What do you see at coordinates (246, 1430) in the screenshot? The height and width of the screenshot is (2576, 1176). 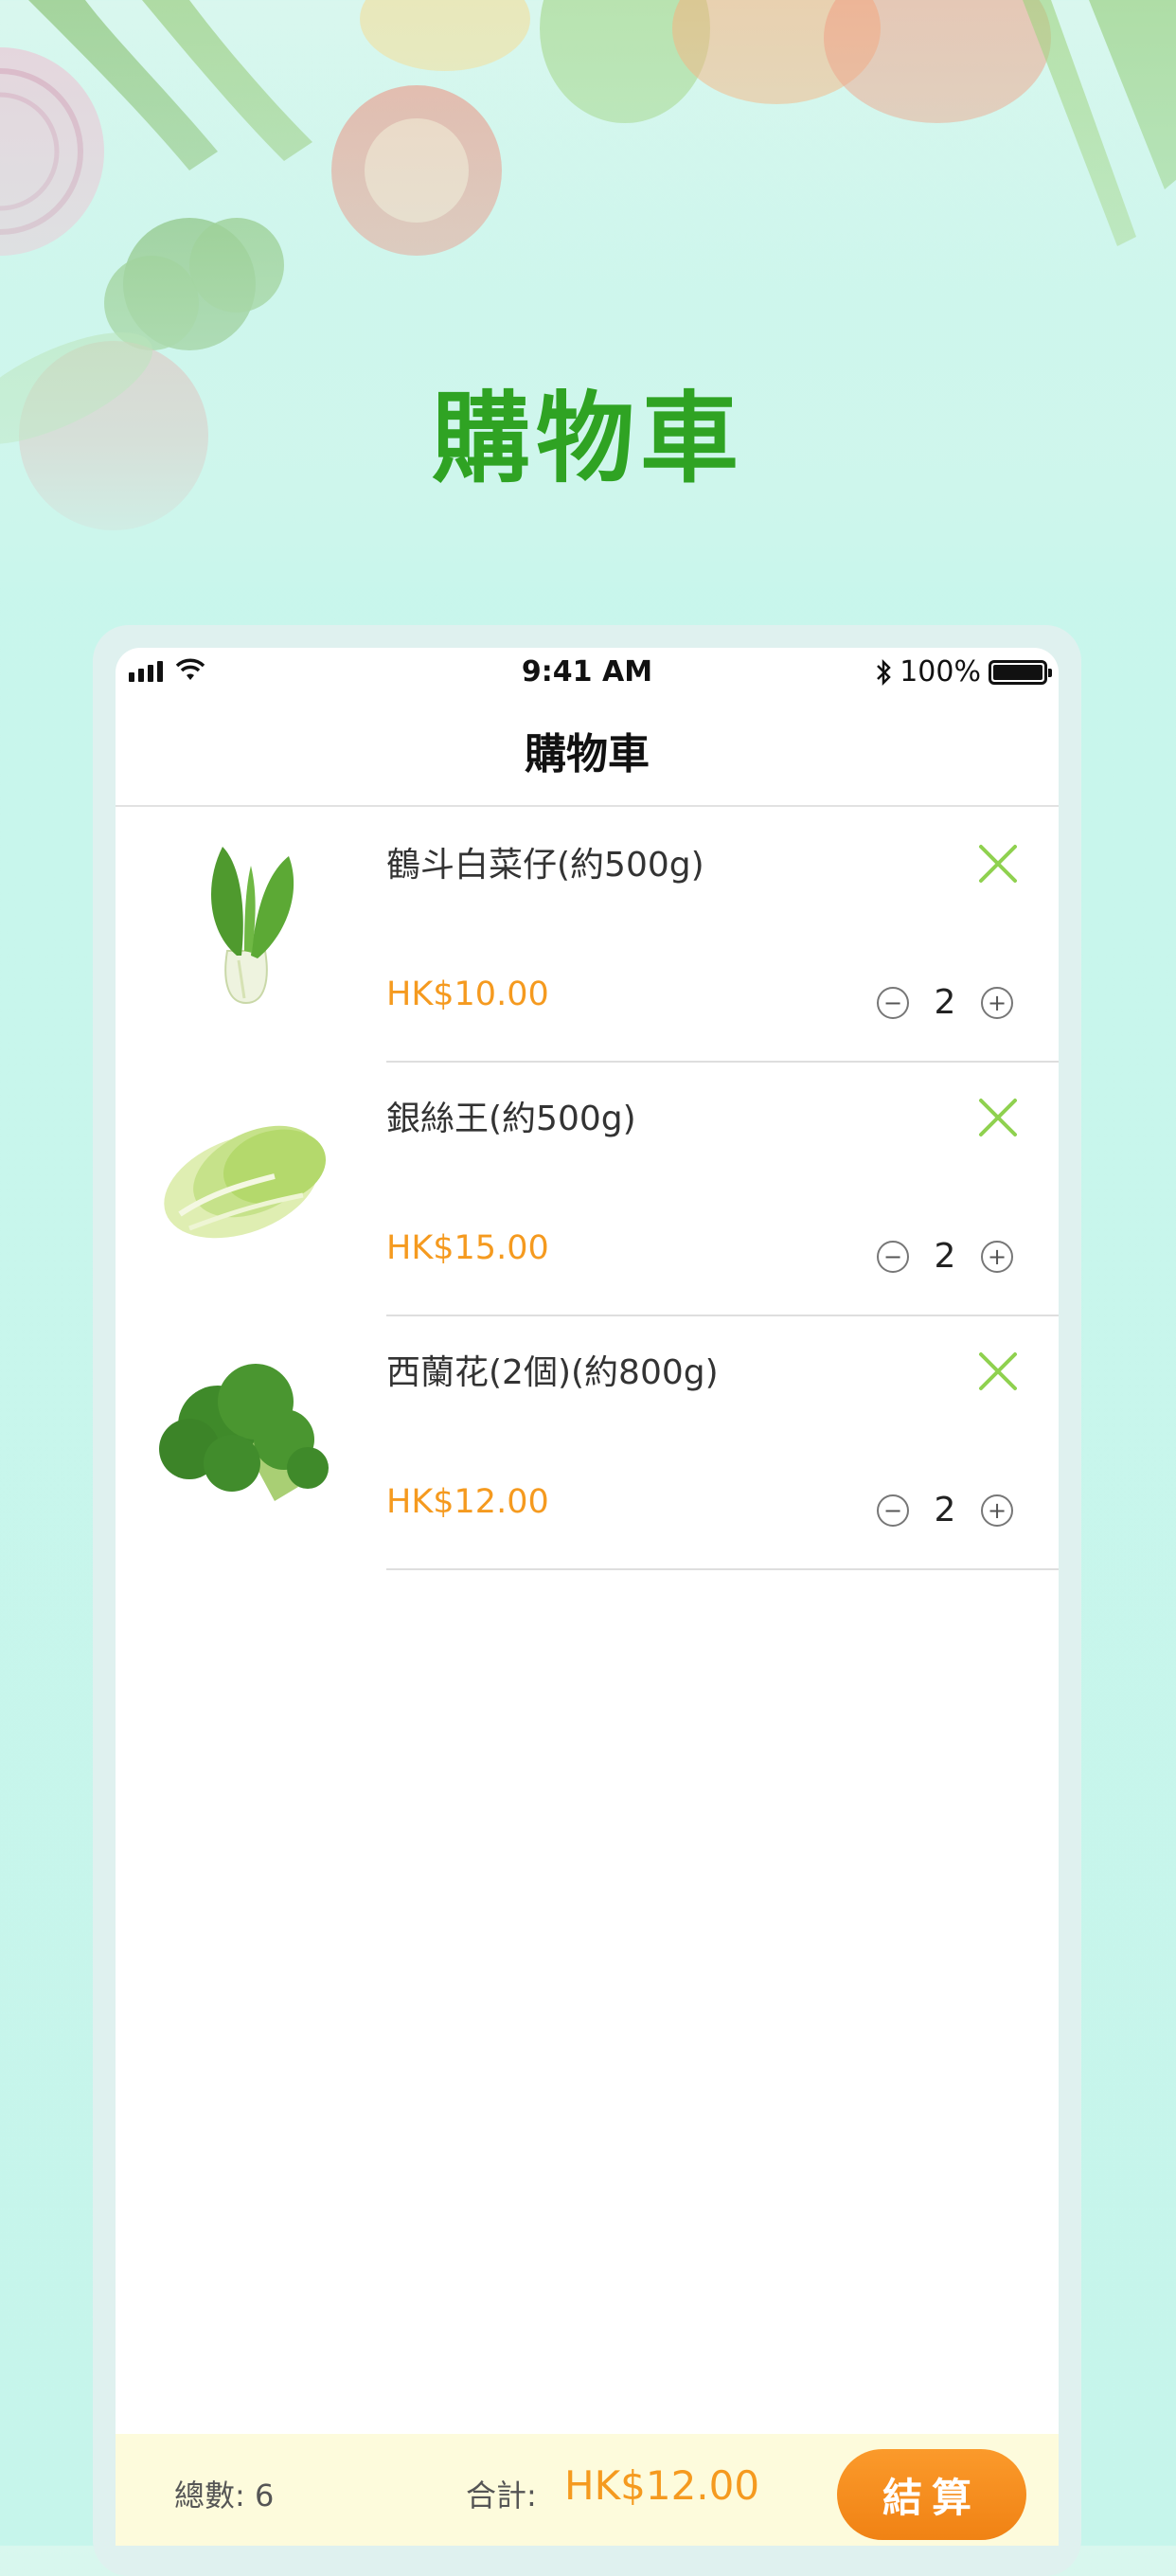 I see `broccoli-image` at bounding box center [246, 1430].